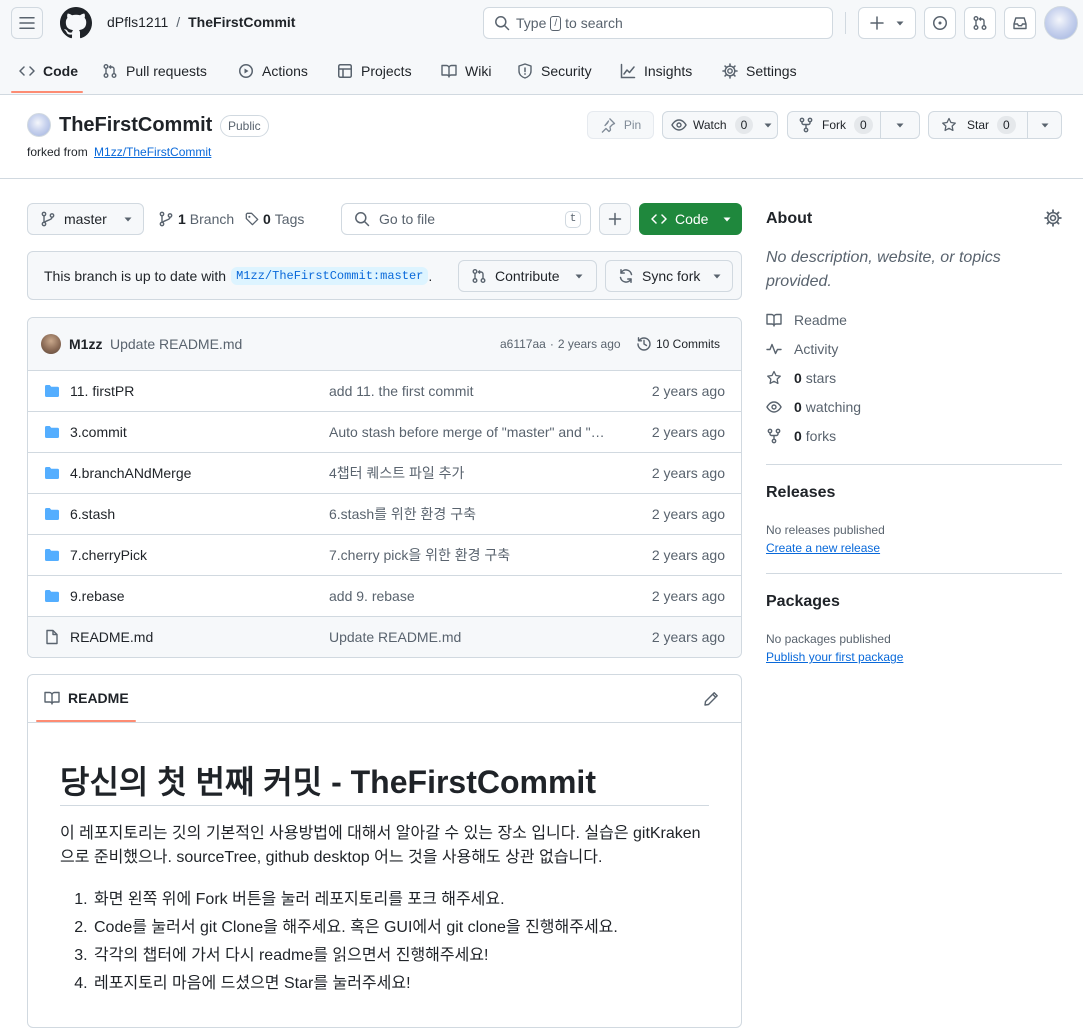 The image size is (1083, 1035). Describe the element at coordinates (135, 125) in the screenshot. I see `repo-title: TheFirstCommit` at that location.